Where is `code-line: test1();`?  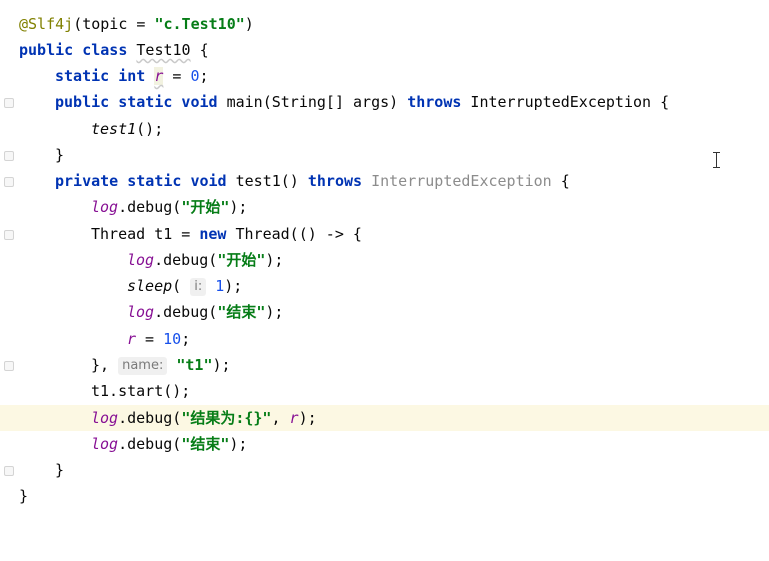
code-line: test1(); is located at coordinates (384, 129).